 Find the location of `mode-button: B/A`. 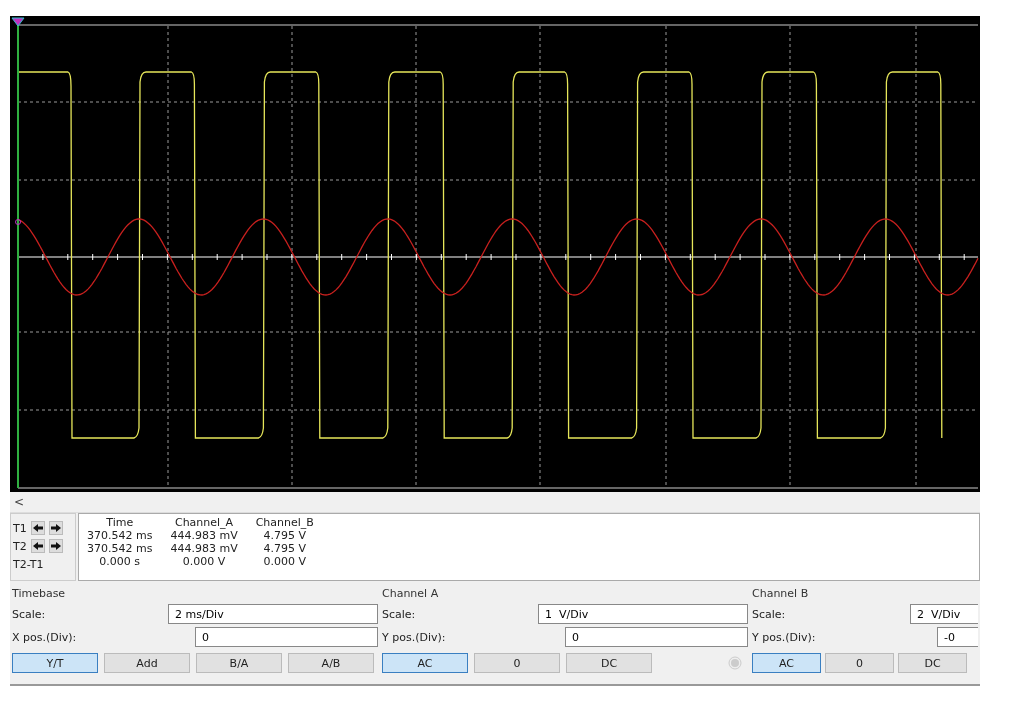

mode-button: B/A is located at coordinates (239, 663).